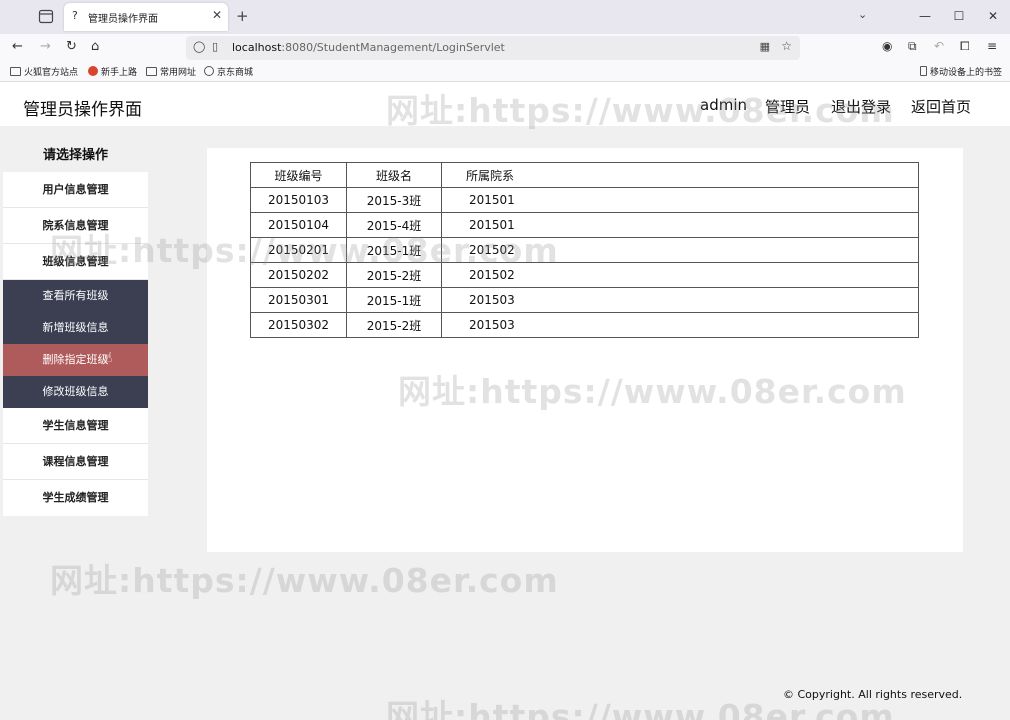 Image resolution: width=1010 pixels, height=720 pixels. What do you see at coordinates (788, 107) in the screenshot?
I see `user-role: 管理员` at bounding box center [788, 107].